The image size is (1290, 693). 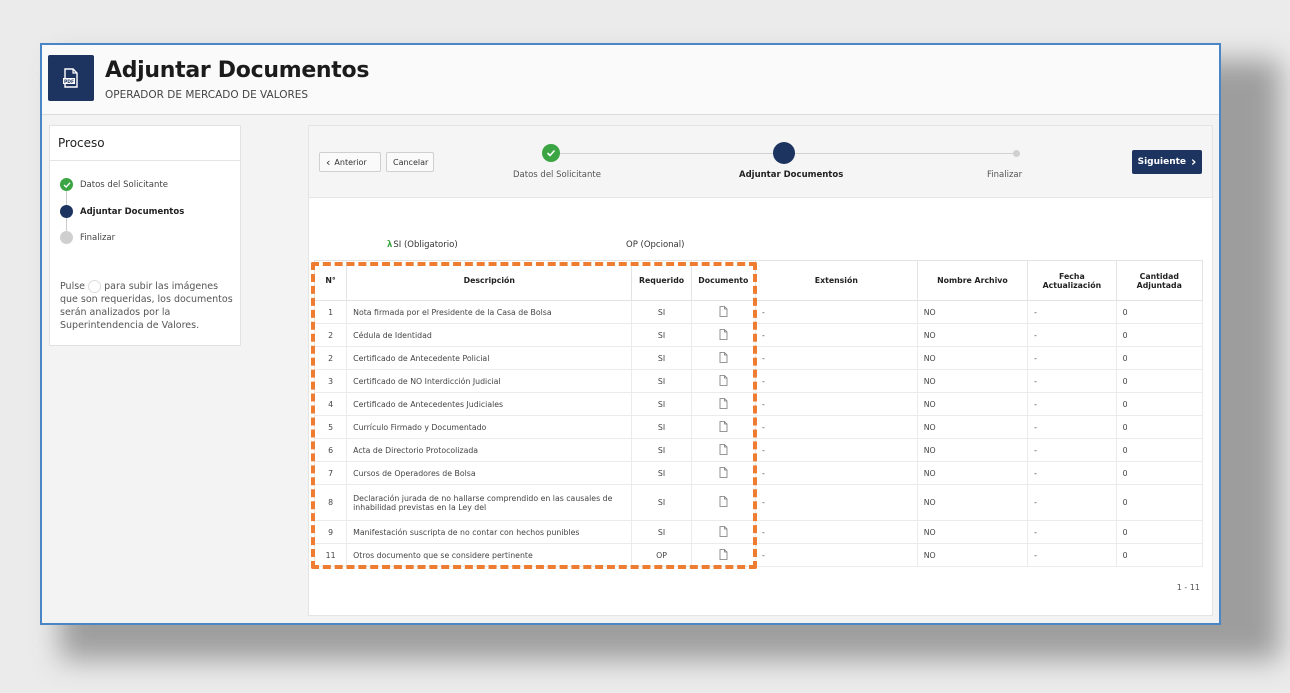 What do you see at coordinates (1188, 587) in the screenshot?
I see `pagination-info: 1 - 11` at bounding box center [1188, 587].